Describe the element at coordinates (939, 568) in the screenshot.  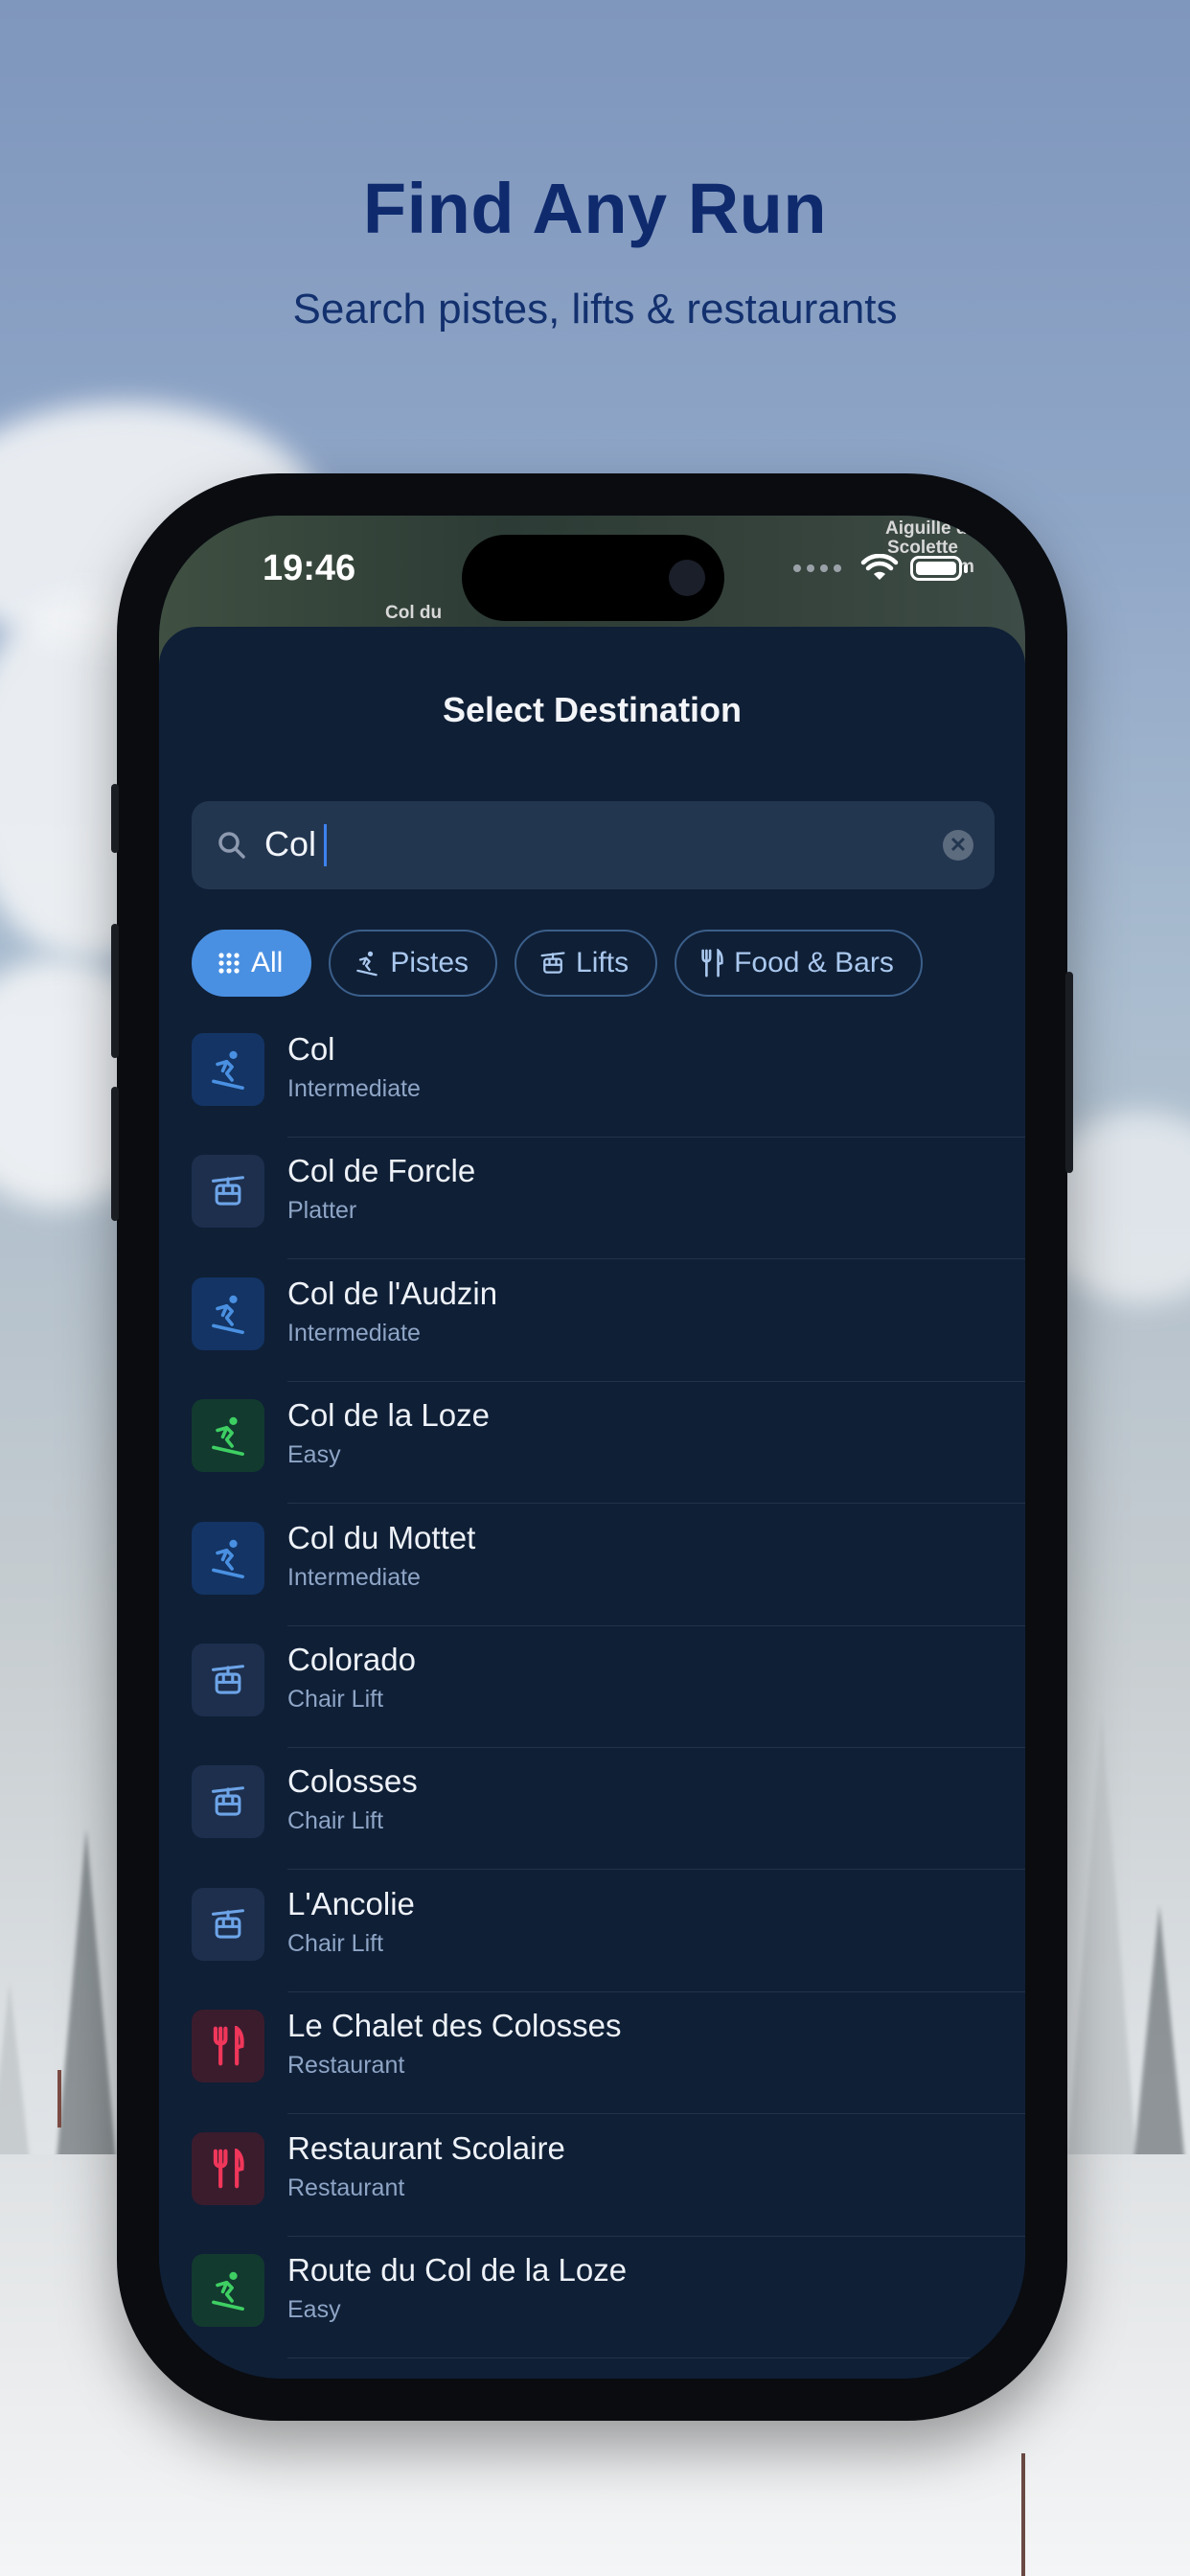
I see `battery-icon` at that location.